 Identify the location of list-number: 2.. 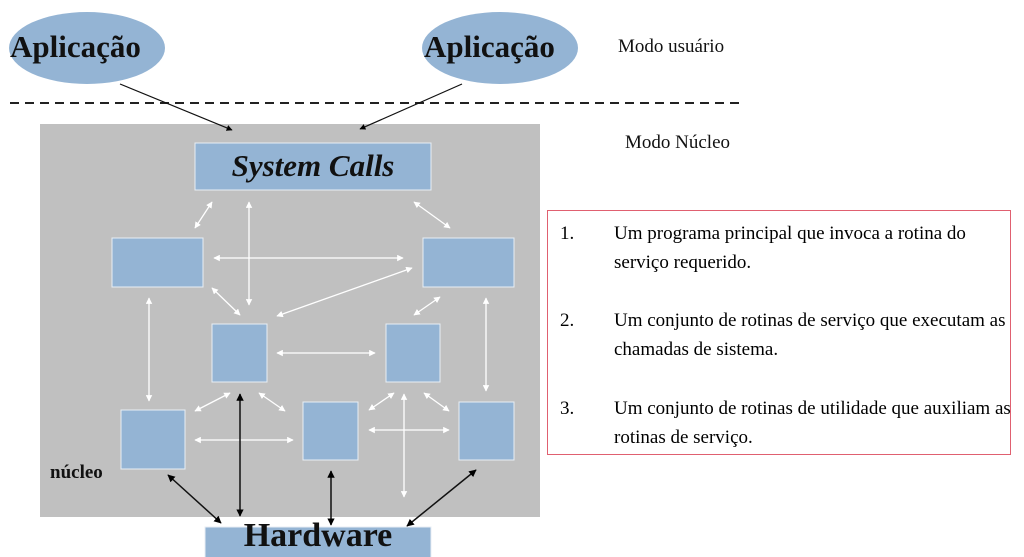
(567, 320).